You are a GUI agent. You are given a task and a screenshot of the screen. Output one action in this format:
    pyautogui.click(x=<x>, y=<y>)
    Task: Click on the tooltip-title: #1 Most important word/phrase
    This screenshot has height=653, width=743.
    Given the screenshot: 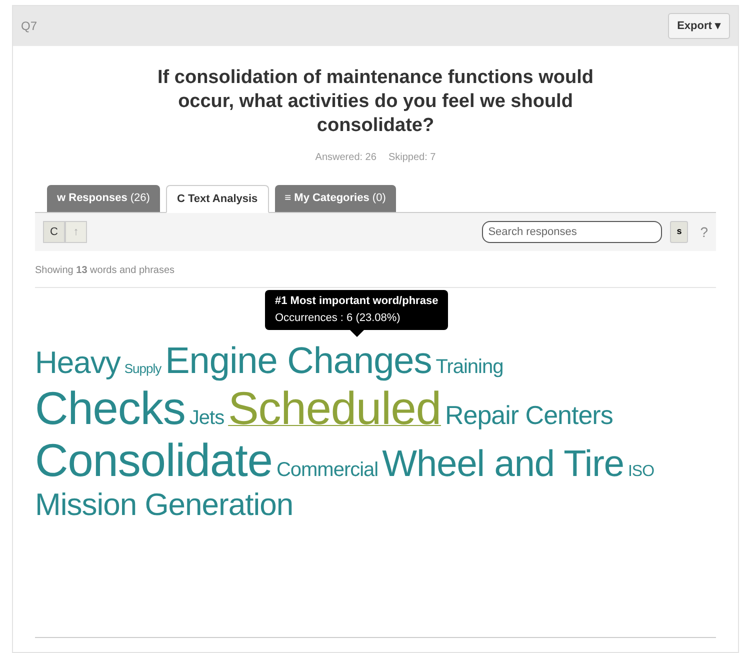 What is the action you would take?
    pyautogui.click(x=356, y=301)
    